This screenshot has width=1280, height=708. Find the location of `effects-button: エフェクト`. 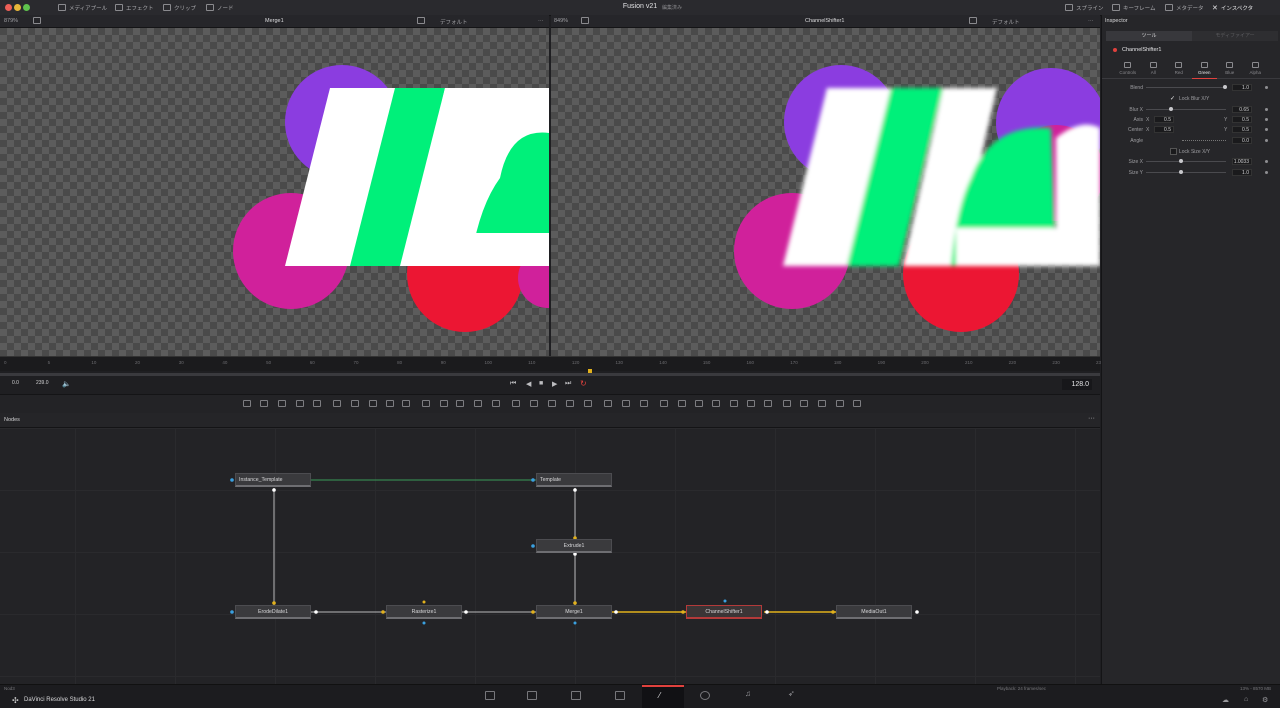

effects-button: エフェクト is located at coordinates (134, 7).